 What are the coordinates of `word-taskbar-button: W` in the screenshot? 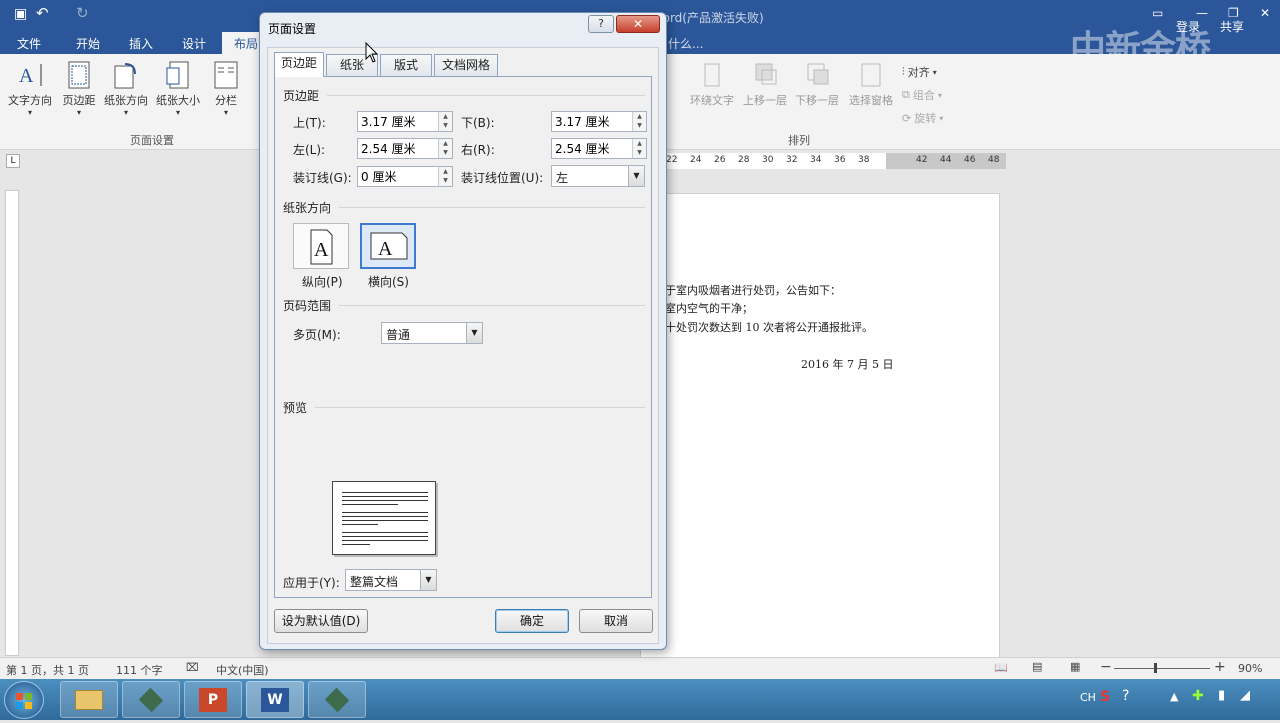 It's located at (275, 699).